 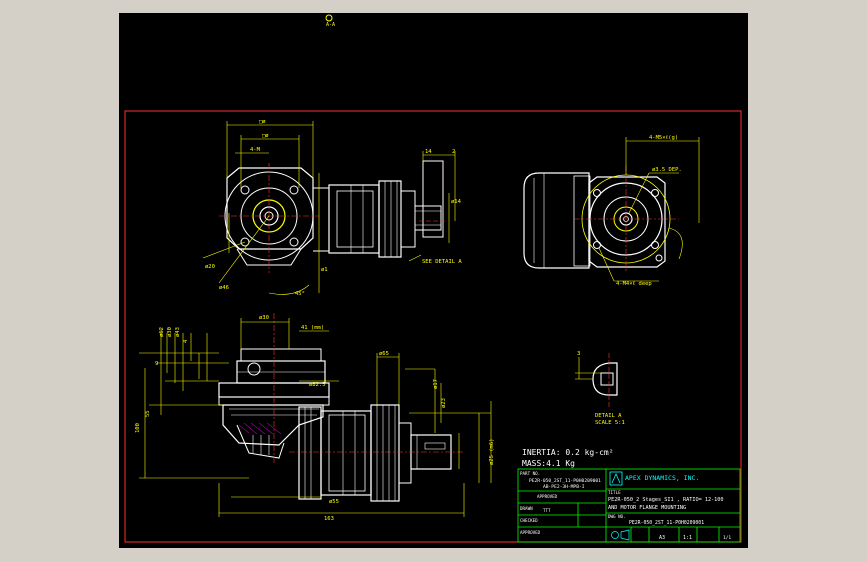 I want to click on drawing-scale: 1:1, so click(x=687, y=538).